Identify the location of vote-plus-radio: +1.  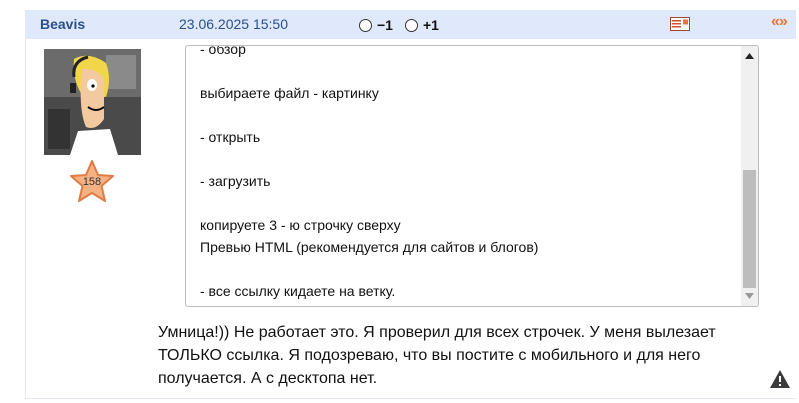
(422, 25).